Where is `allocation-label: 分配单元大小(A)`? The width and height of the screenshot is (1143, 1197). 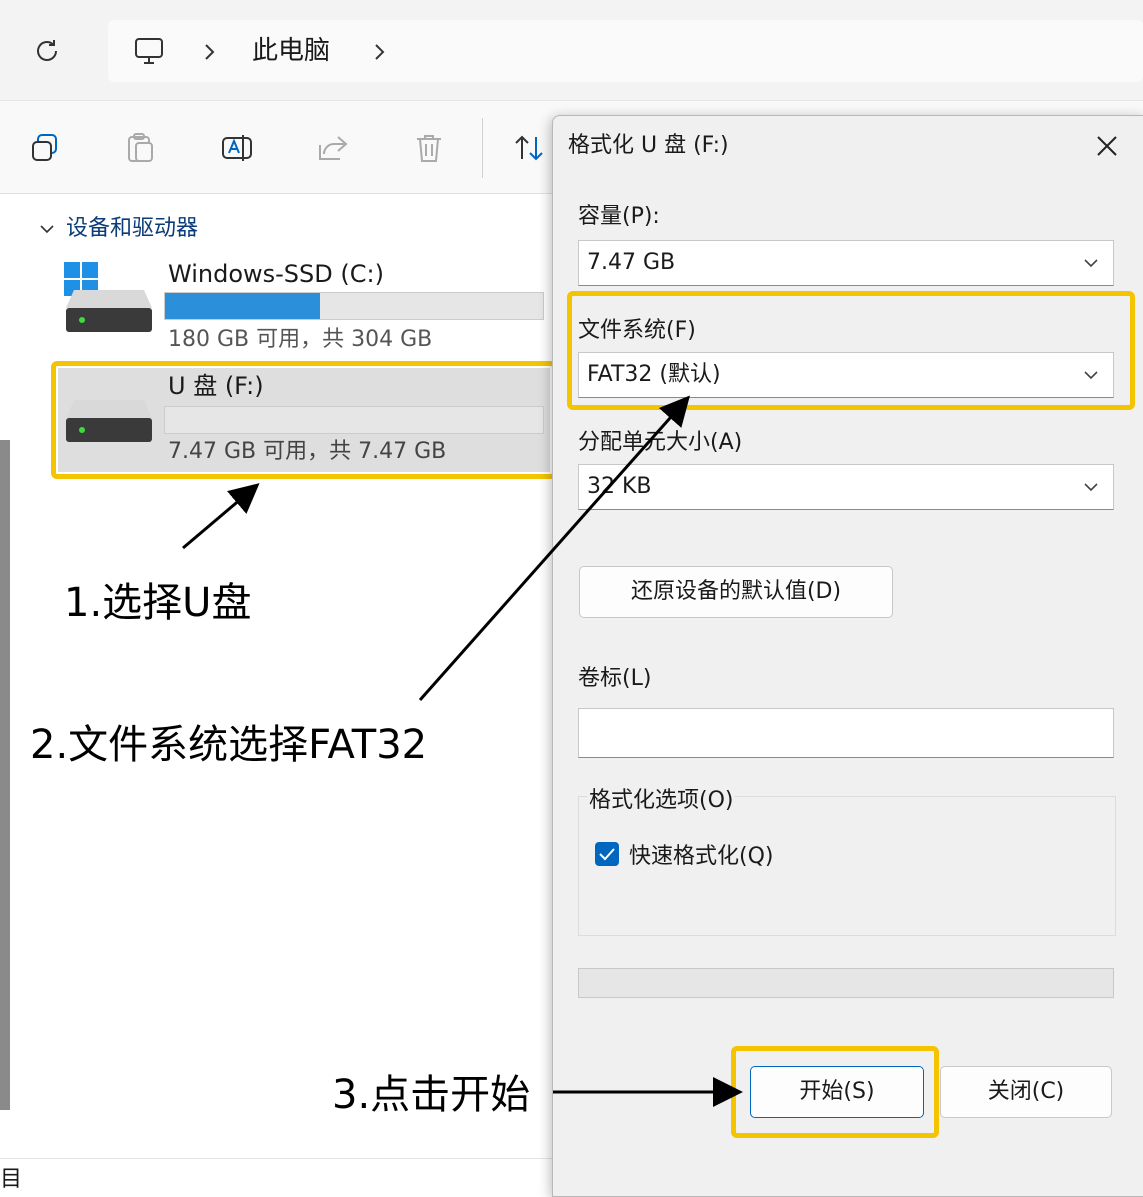
allocation-label: 分配单元大小(A) is located at coordinates (660, 442).